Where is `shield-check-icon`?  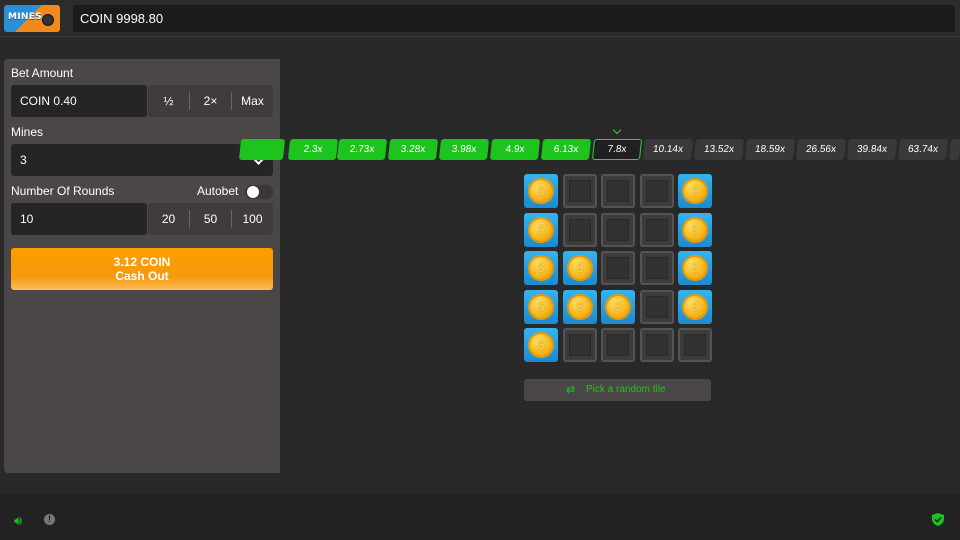
shield-check-icon is located at coordinates (938, 519).